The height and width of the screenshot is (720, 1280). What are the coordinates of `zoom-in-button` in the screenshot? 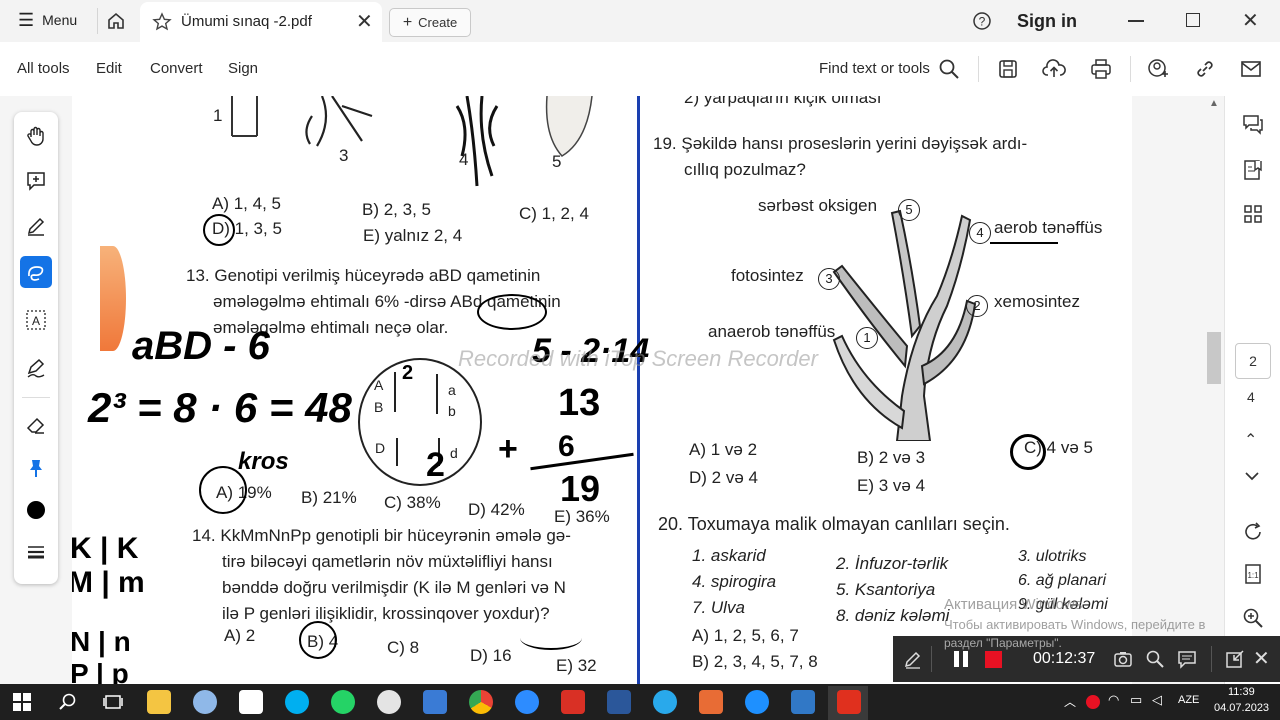 It's located at (1253, 618).